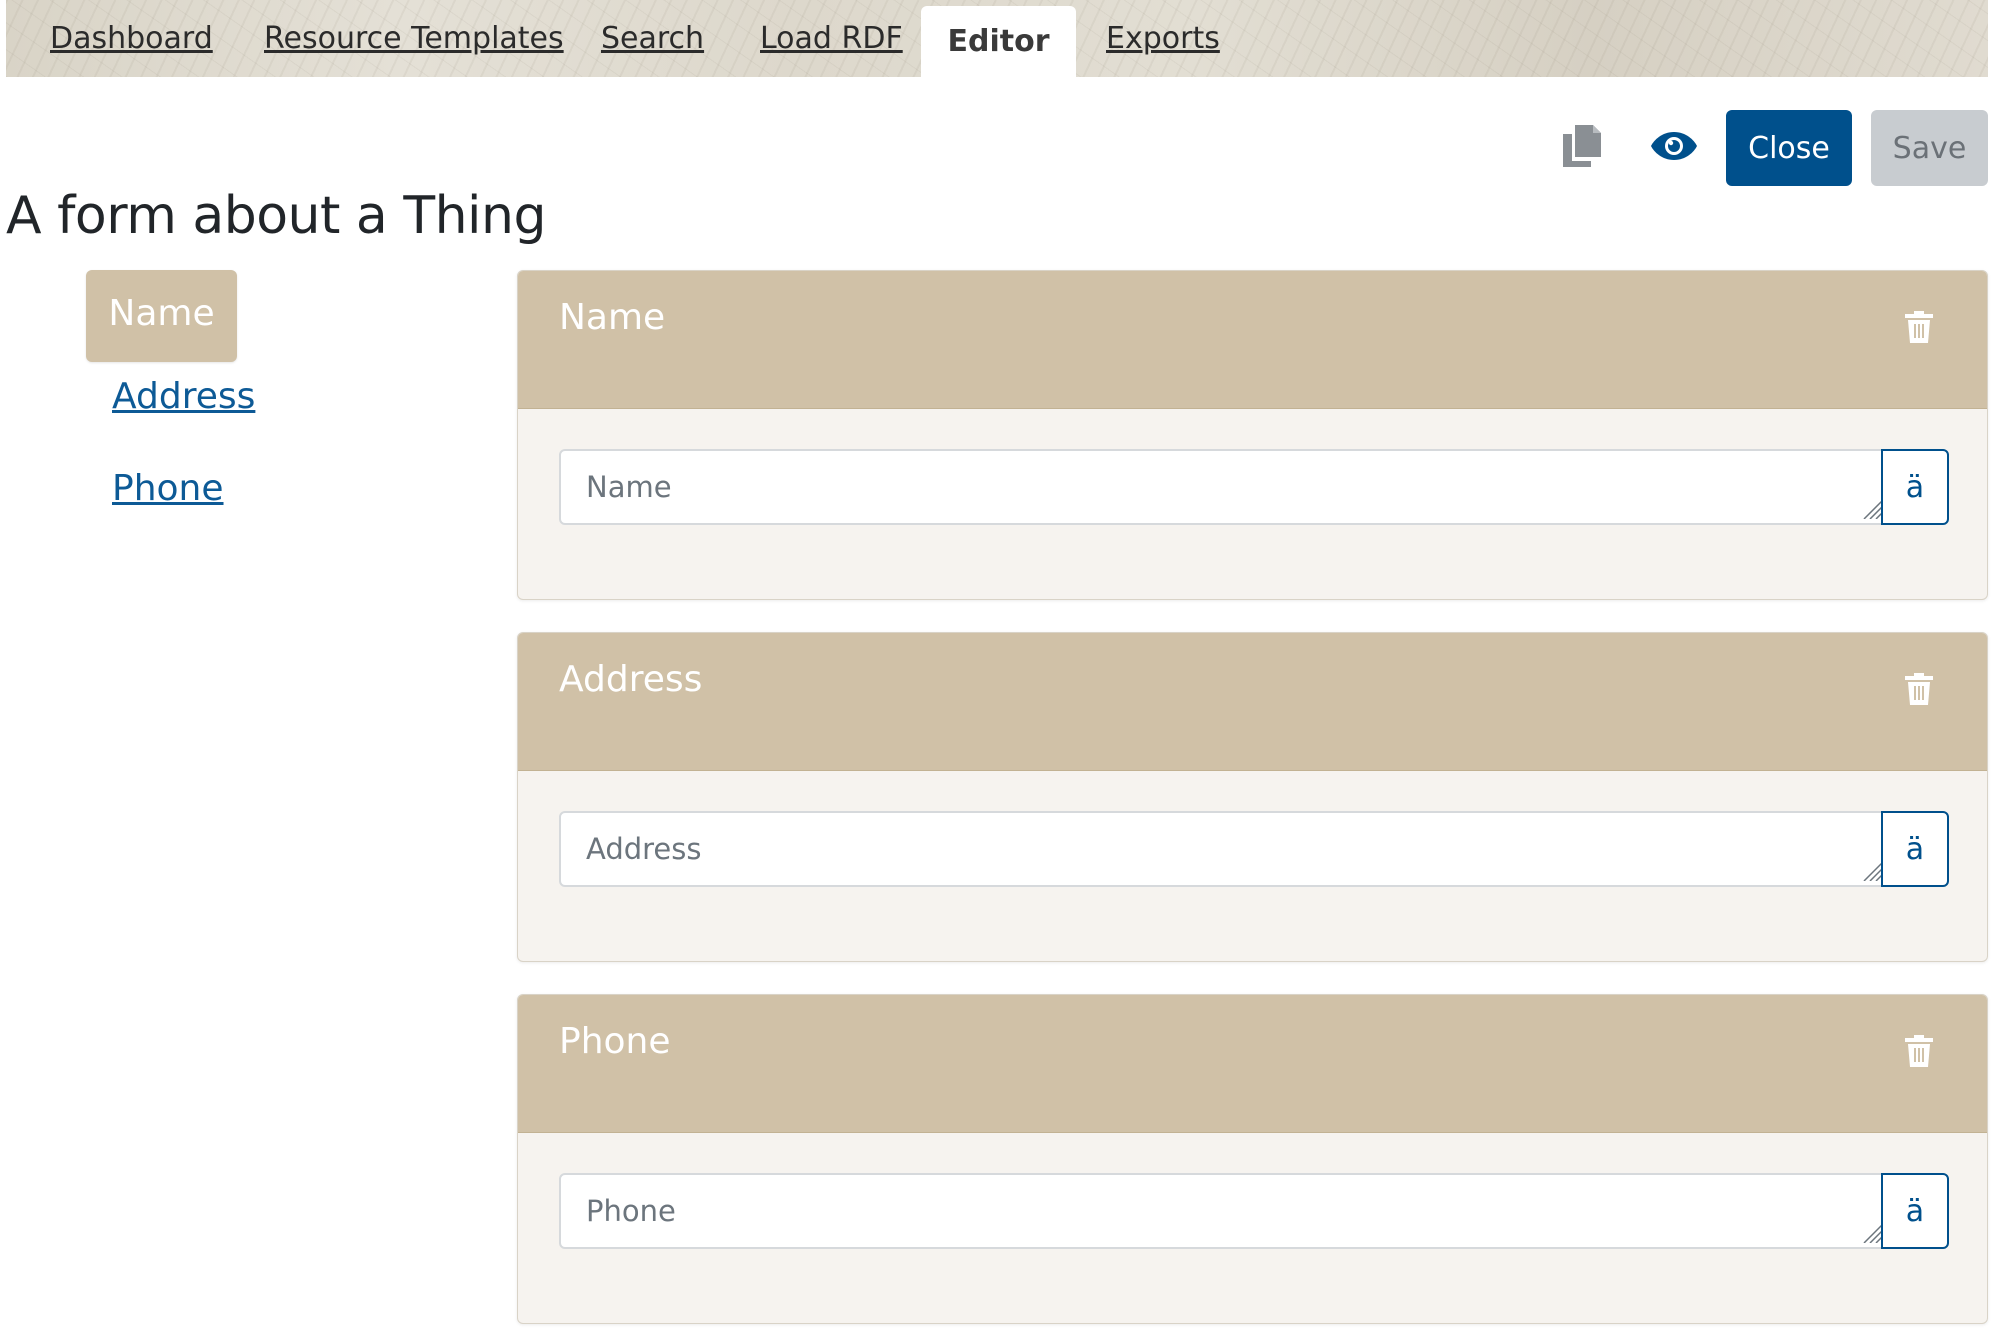 The height and width of the screenshot is (1330, 1994). What do you see at coordinates (1674, 146) in the screenshot?
I see `eye-icon` at bounding box center [1674, 146].